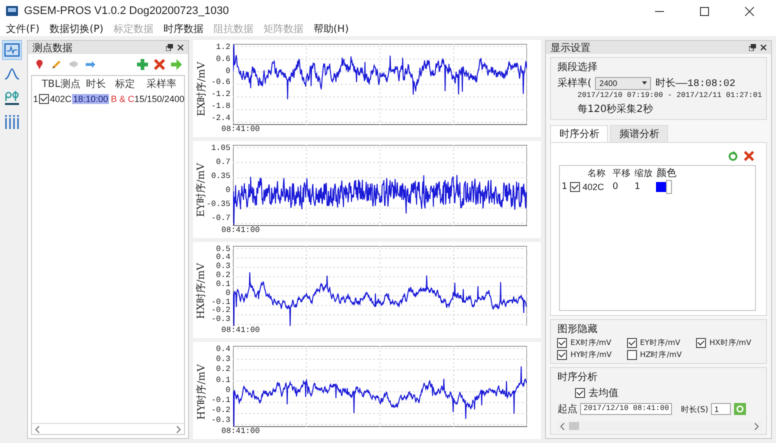 The image size is (776, 443). Describe the element at coordinates (220, 118) in the screenshot. I see `tick-label: -2.4` at that location.